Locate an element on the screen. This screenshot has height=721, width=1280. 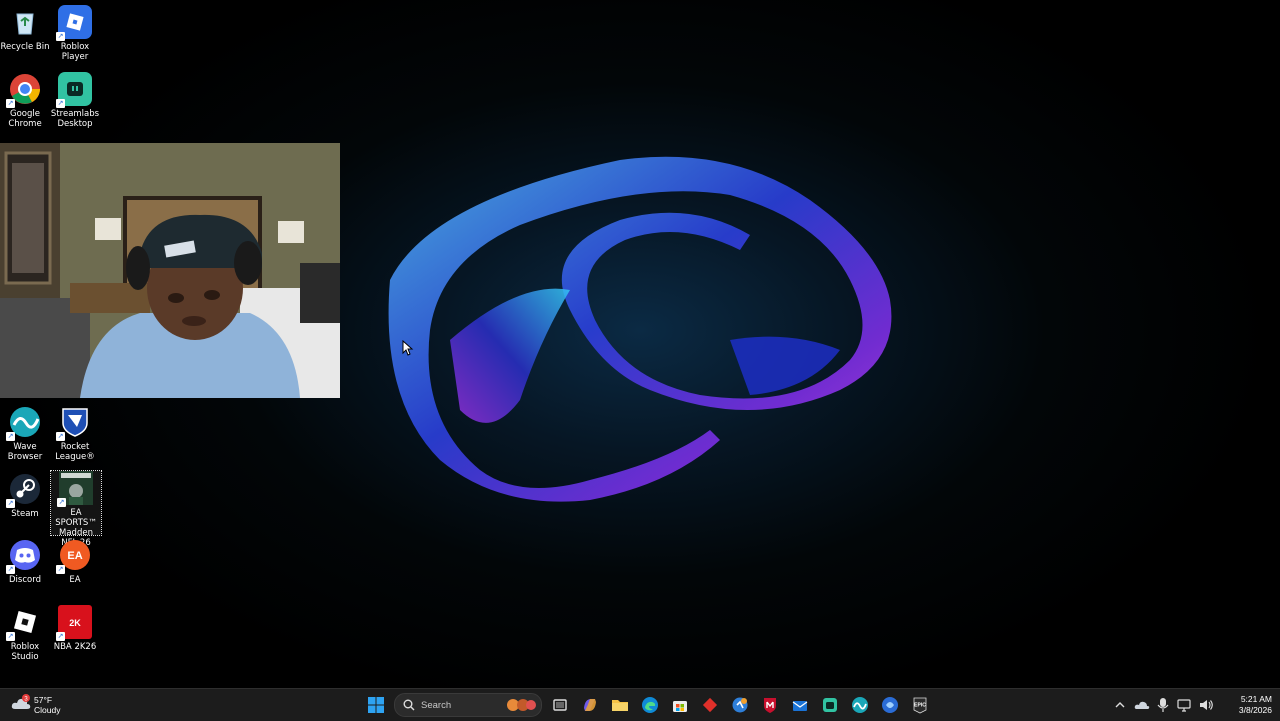
recycle-bin-icon is located at coordinates (25, 22).